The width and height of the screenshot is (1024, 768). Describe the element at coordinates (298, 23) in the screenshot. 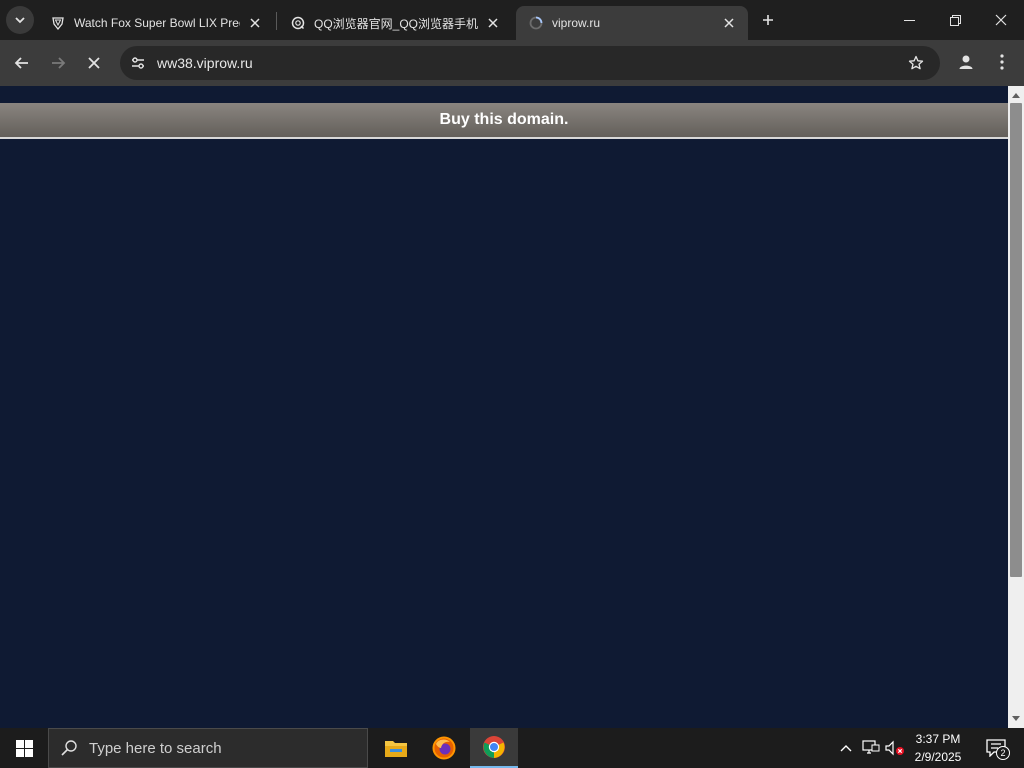

I see `qq-browser-icon` at that location.